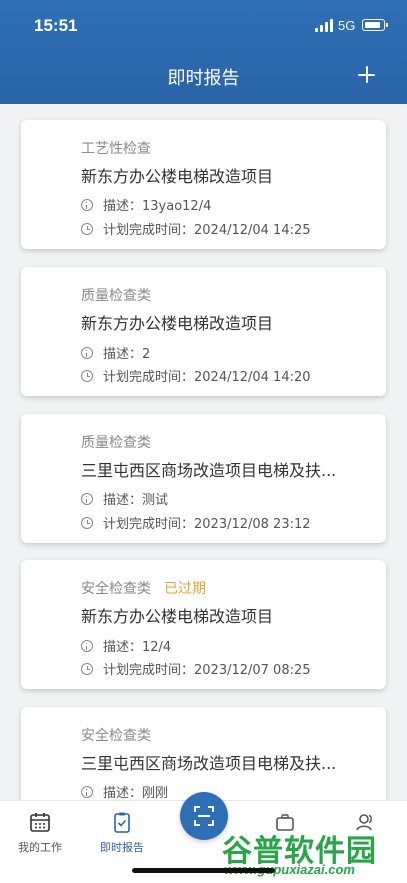 This screenshot has width=407, height=883. I want to click on report-card: 安全检查类 三里屯西区商场改造项目电梯及扶... 描述：刚刚, so click(203, 753).